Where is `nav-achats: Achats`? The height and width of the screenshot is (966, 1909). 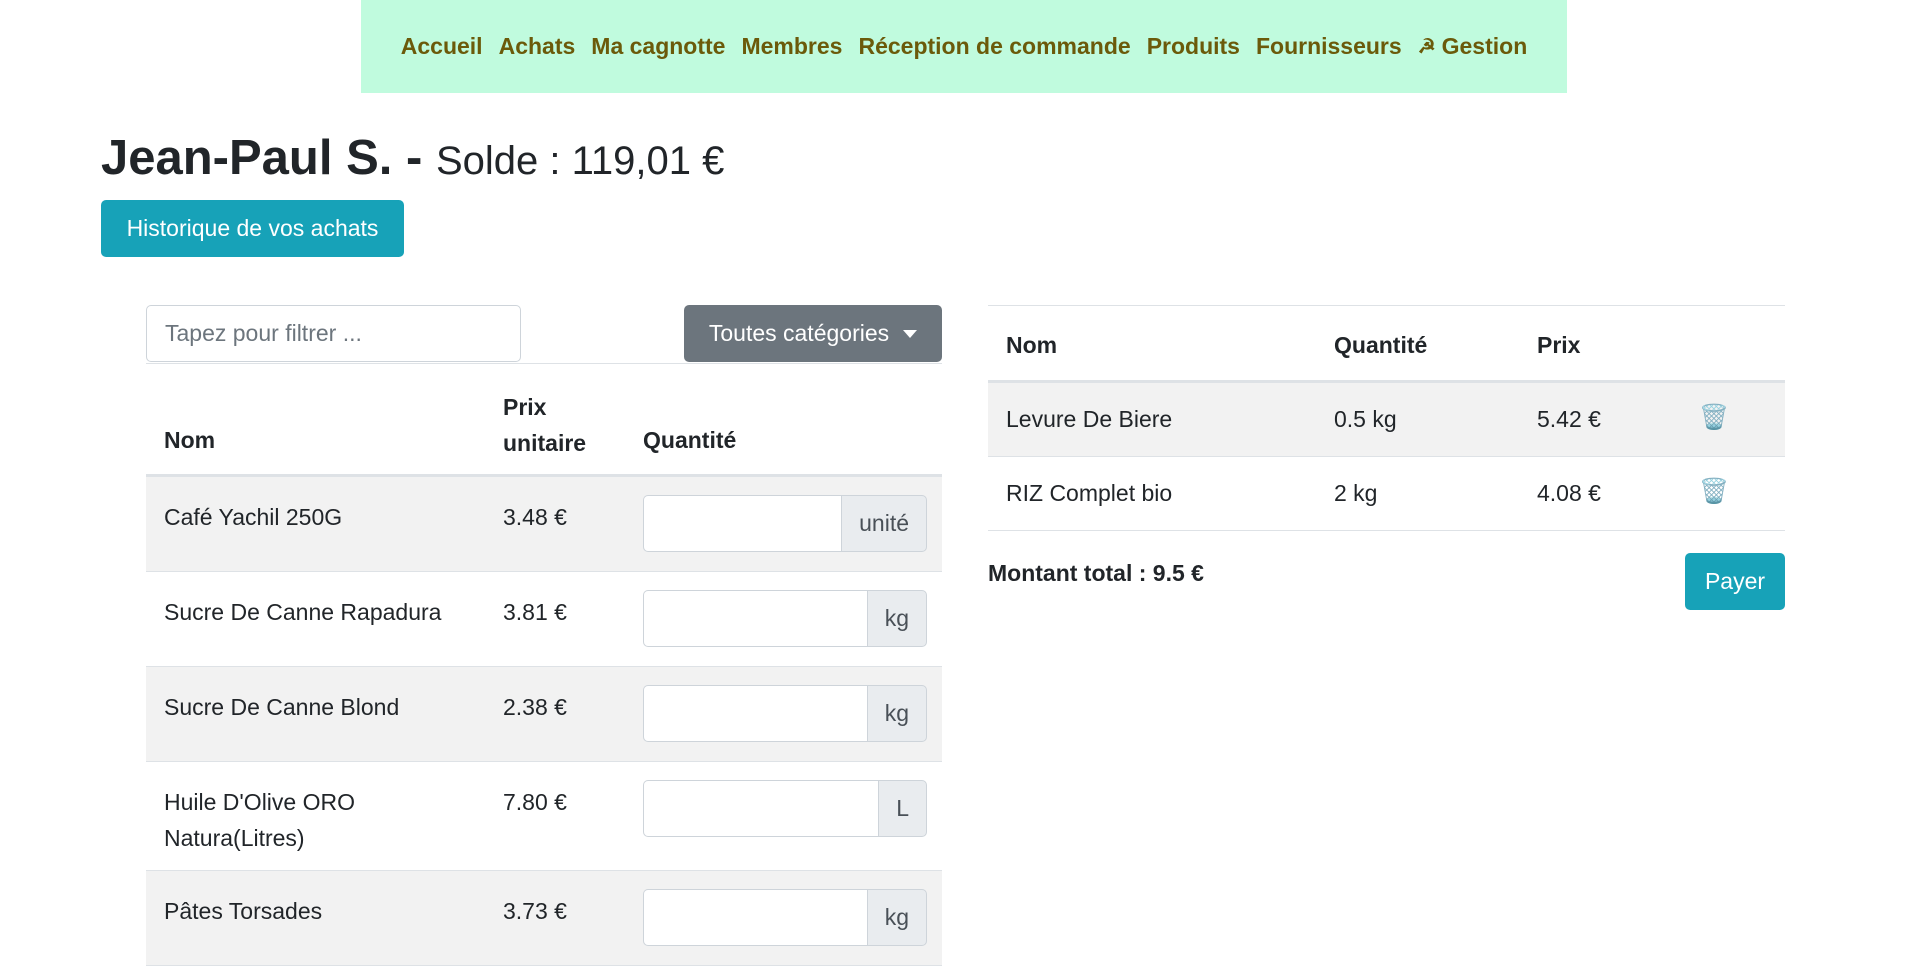 nav-achats: Achats is located at coordinates (537, 46).